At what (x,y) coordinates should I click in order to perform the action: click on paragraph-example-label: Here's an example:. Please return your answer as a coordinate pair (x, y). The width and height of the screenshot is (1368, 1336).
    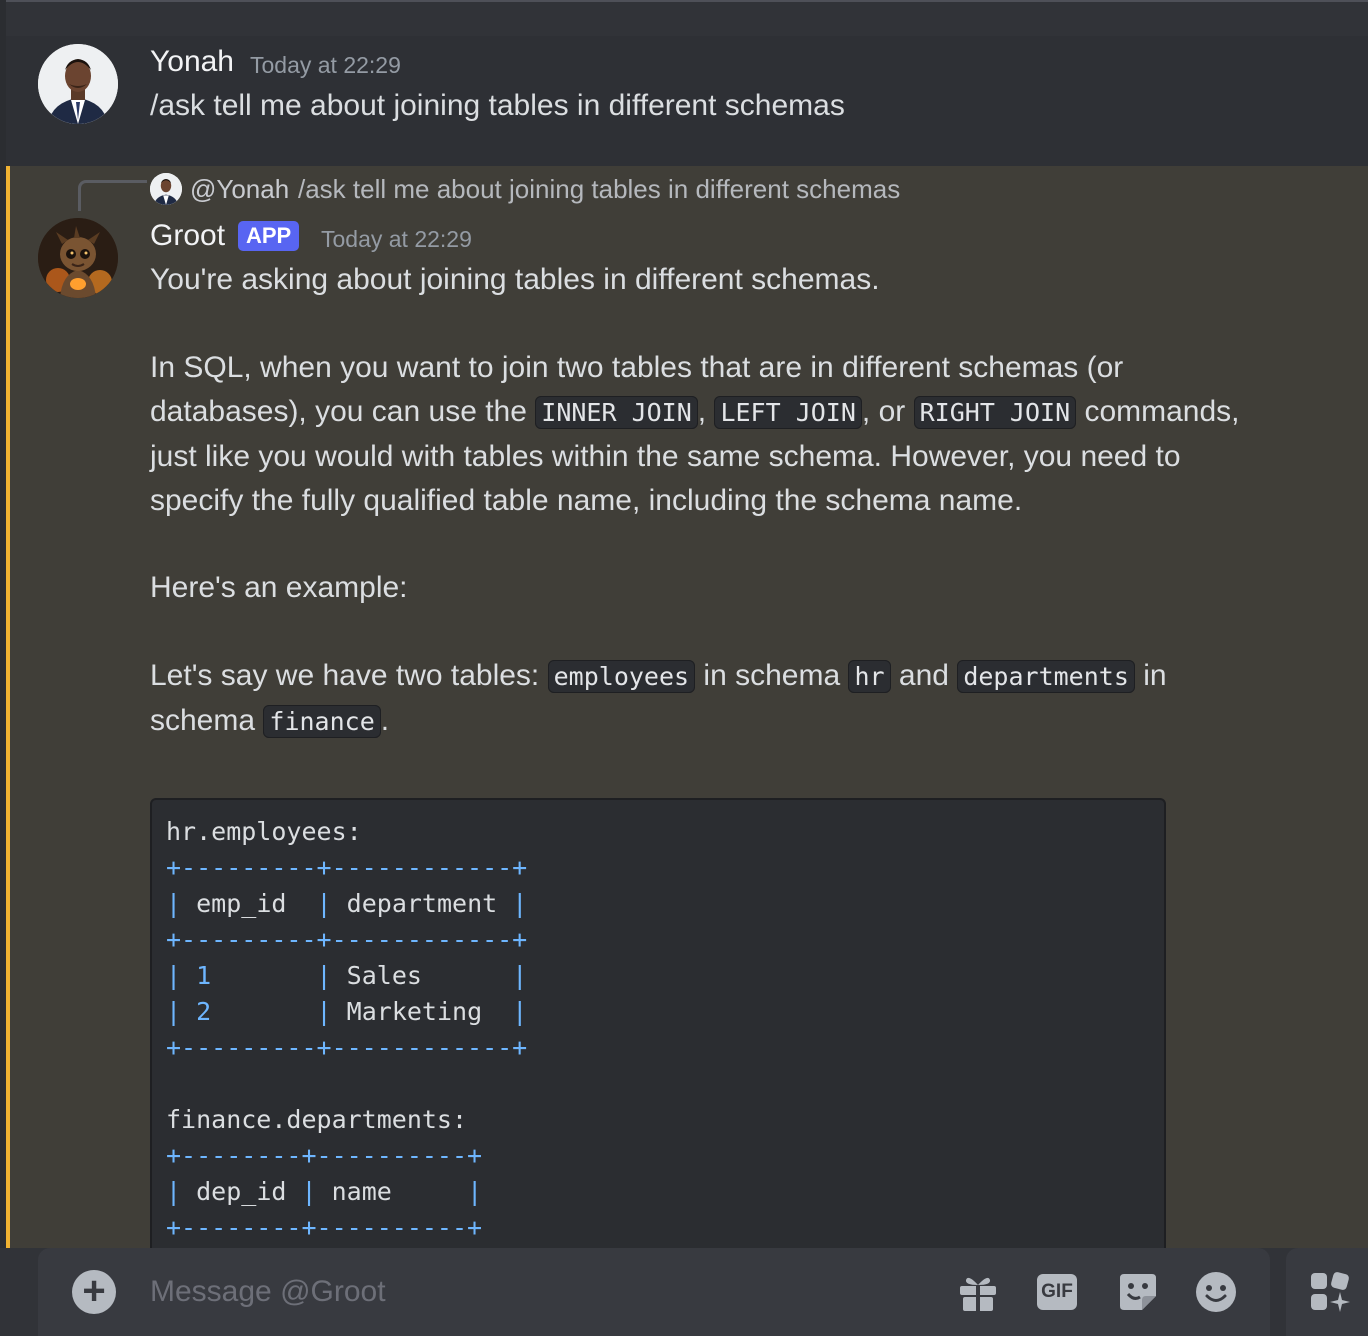
    Looking at the image, I should click on (279, 587).